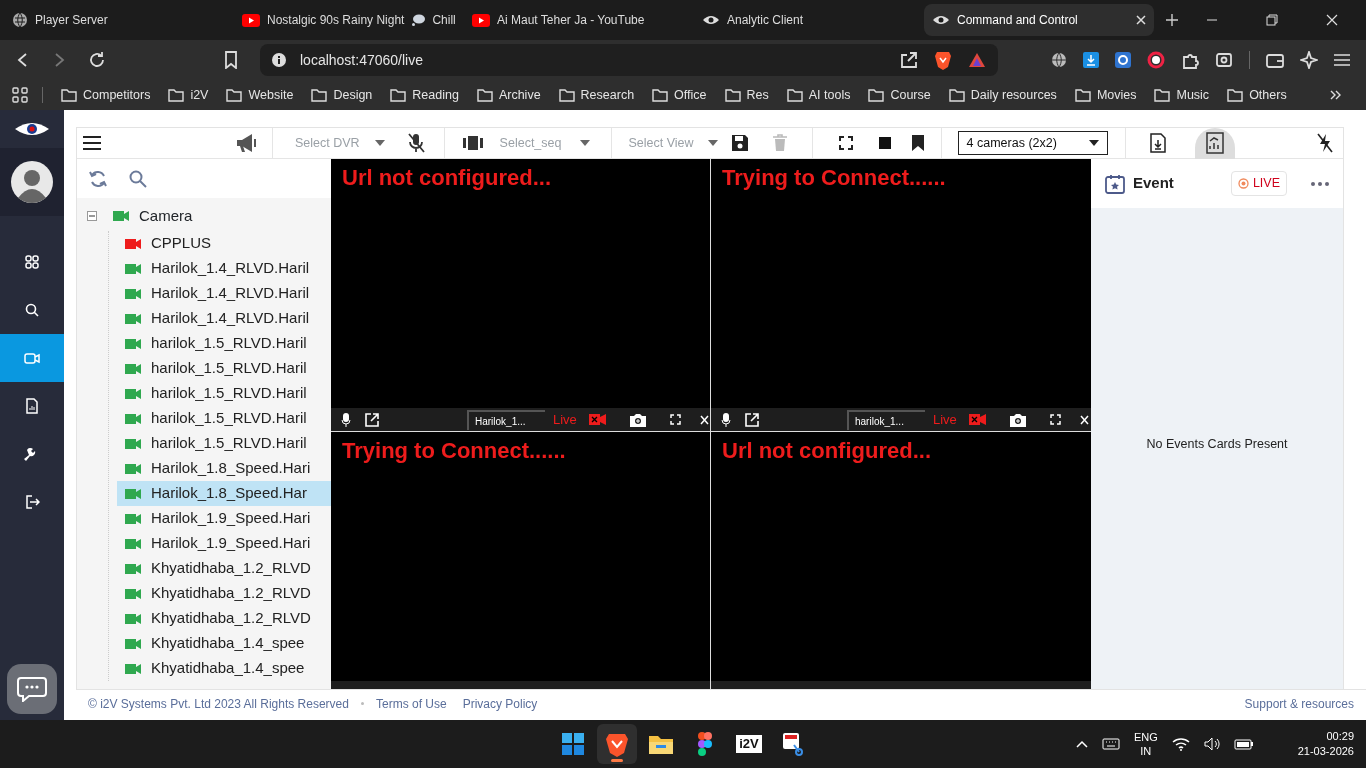  What do you see at coordinates (596, 95) in the screenshot?
I see `bookmark: Research` at bounding box center [596, 95].